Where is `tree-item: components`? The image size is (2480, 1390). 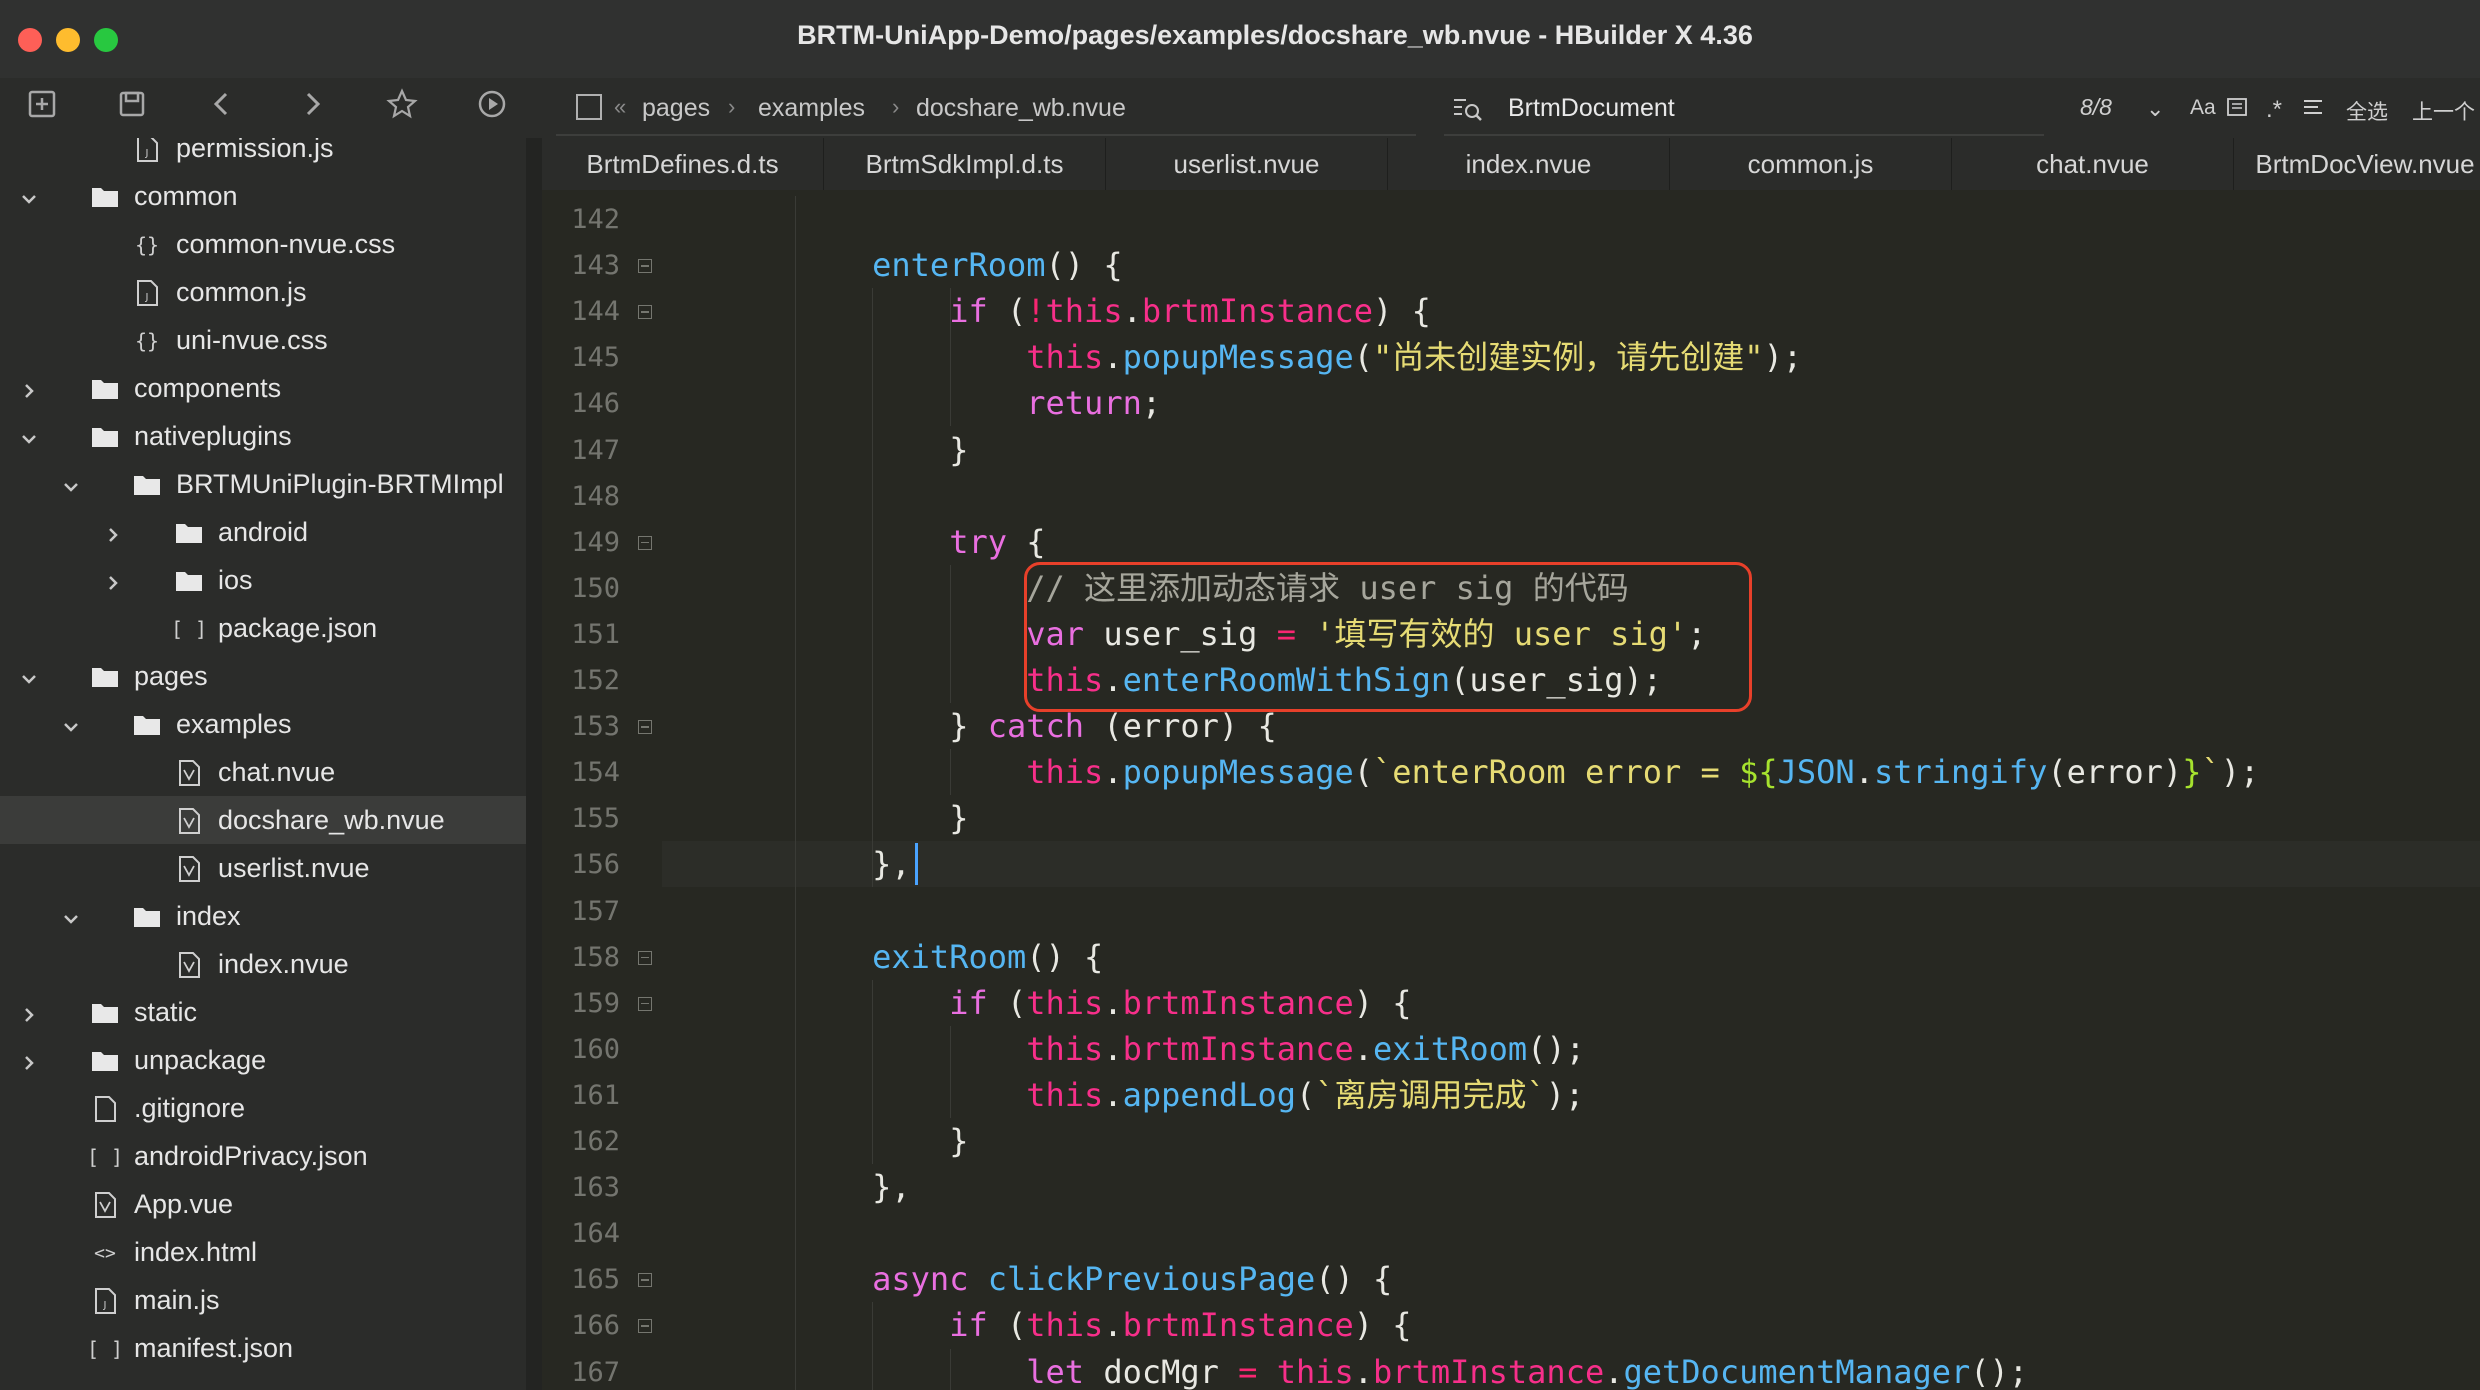 tree-item: components is located at coordinates (263, 388).